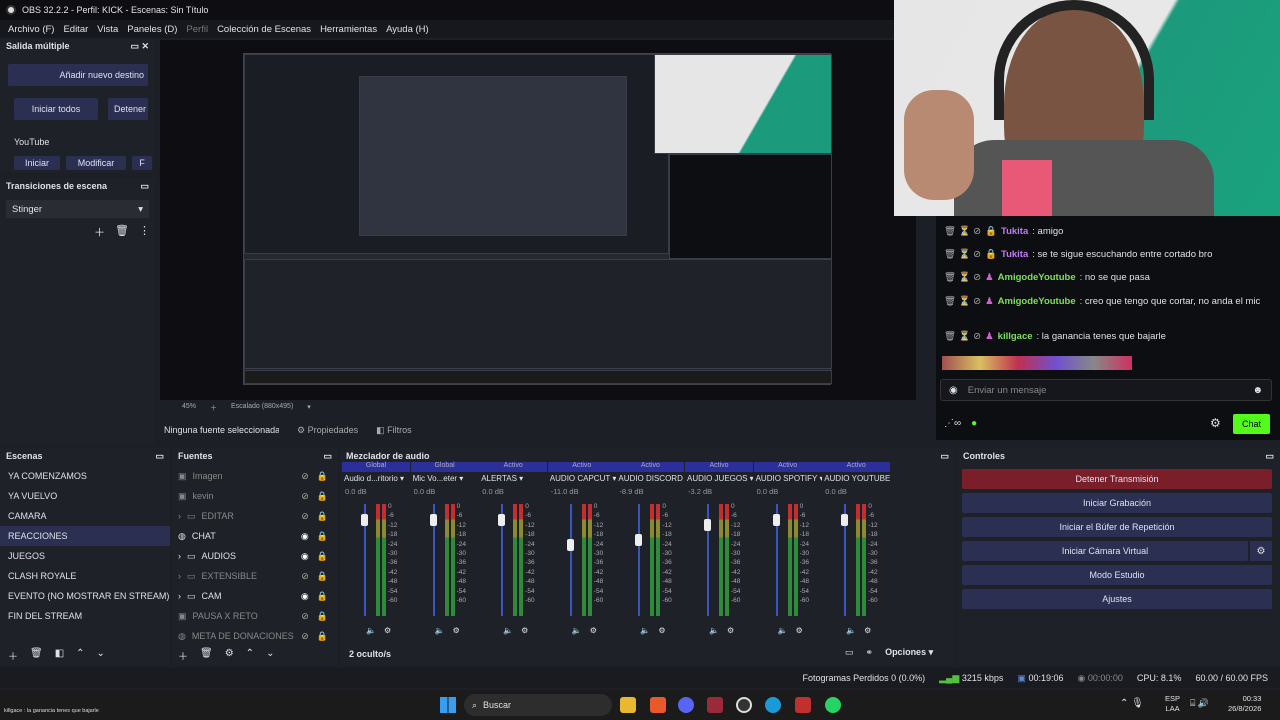 The height and width of the screenshot is (720, 1280). I want to click on source-item: ▣ PAUSA X RETO ⊘ 🔒, so click(255, 616).